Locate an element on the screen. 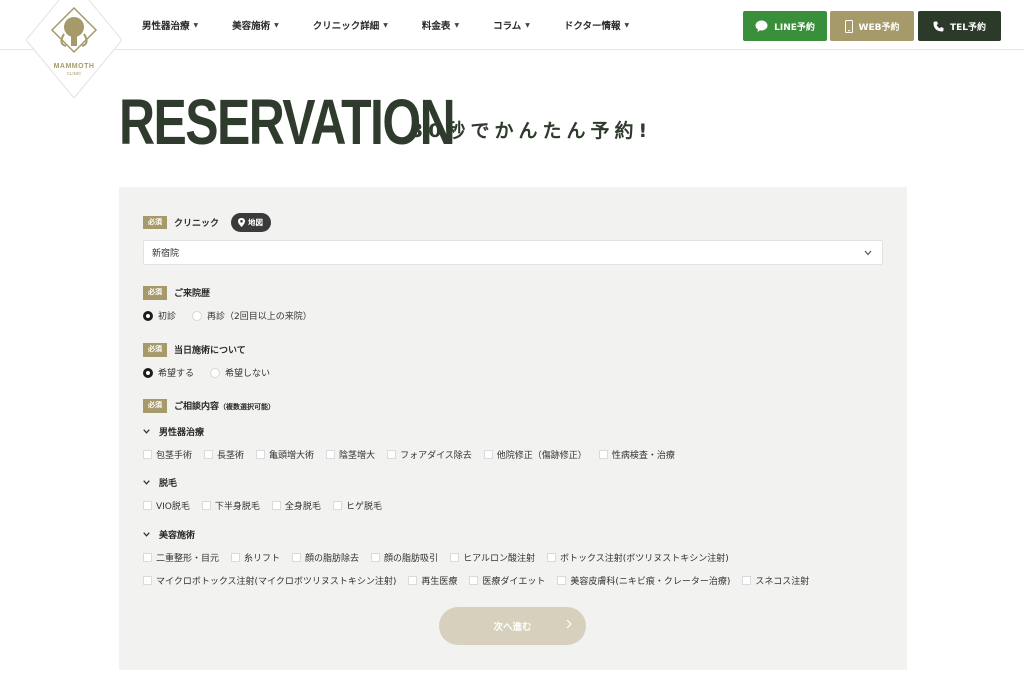 The width and height of the screenshot is (1024, 690). category-male-treatment: 男性器治療 is located at coordinates (173, 431).